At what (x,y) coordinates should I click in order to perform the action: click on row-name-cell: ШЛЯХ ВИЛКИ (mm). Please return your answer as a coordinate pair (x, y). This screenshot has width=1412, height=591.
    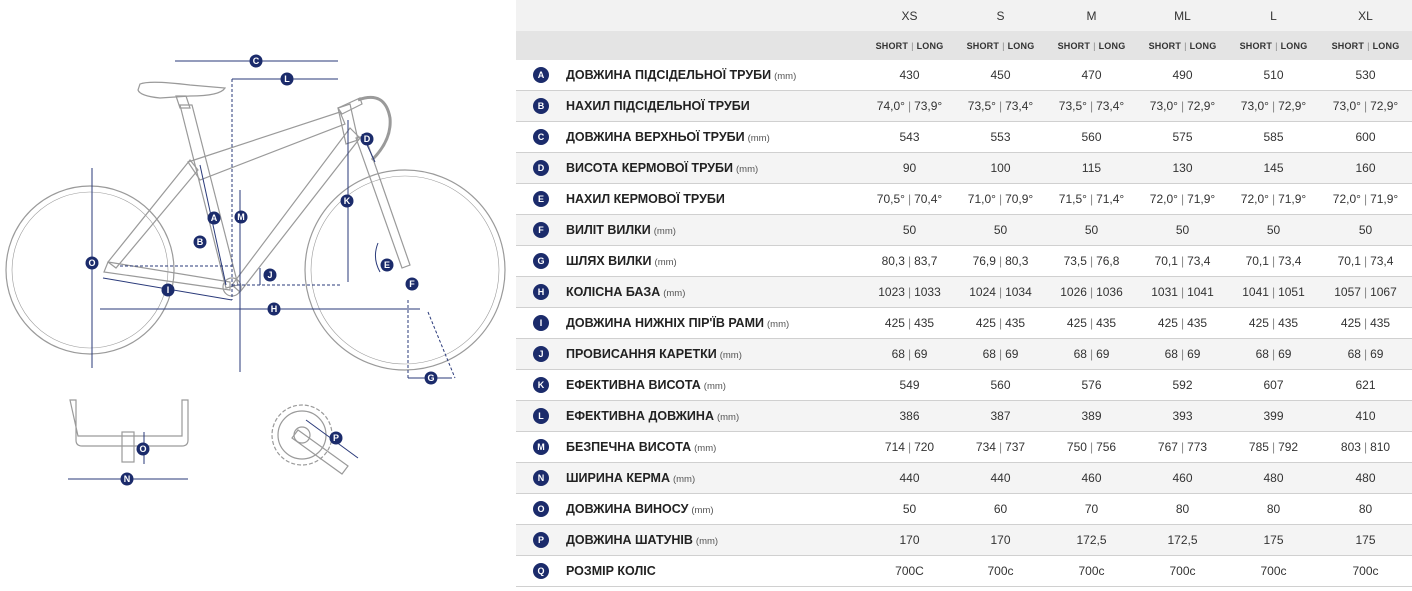
    Looking at the image, I should click on (715, 261).